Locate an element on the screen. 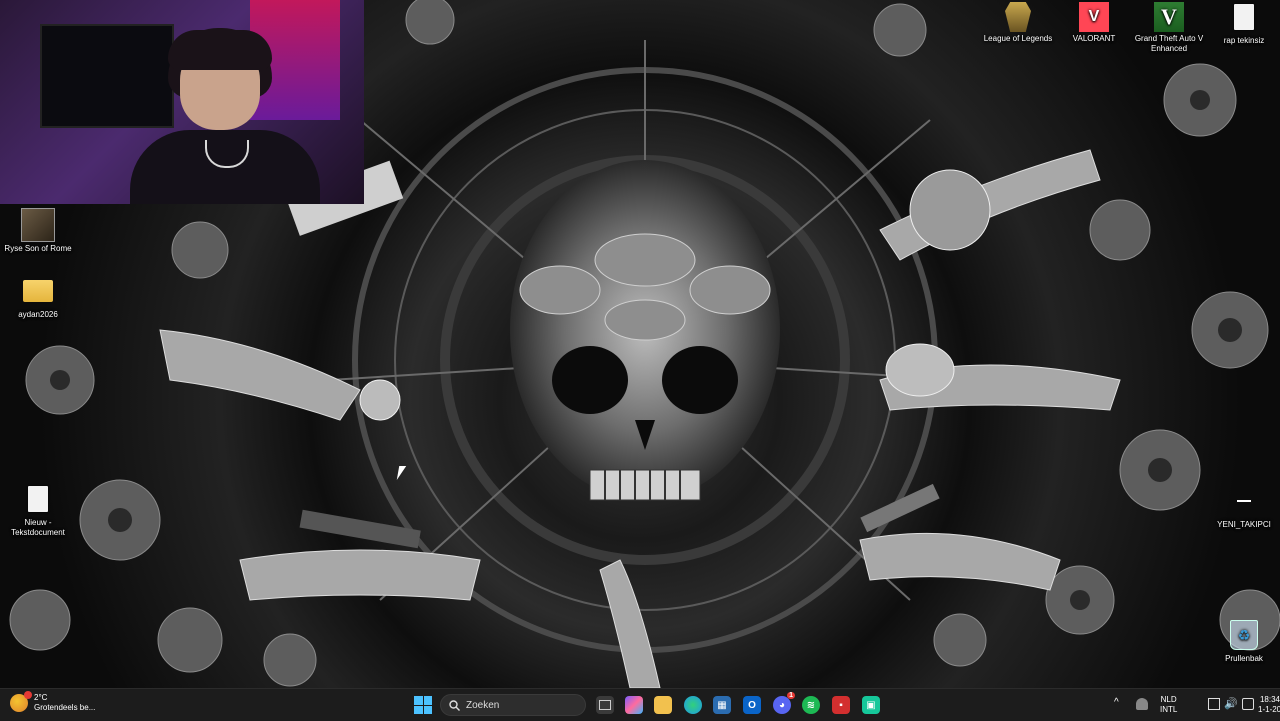 This screenshot has height=721, width=1280. ryse-game-icon is located at coordinates (38, 225).